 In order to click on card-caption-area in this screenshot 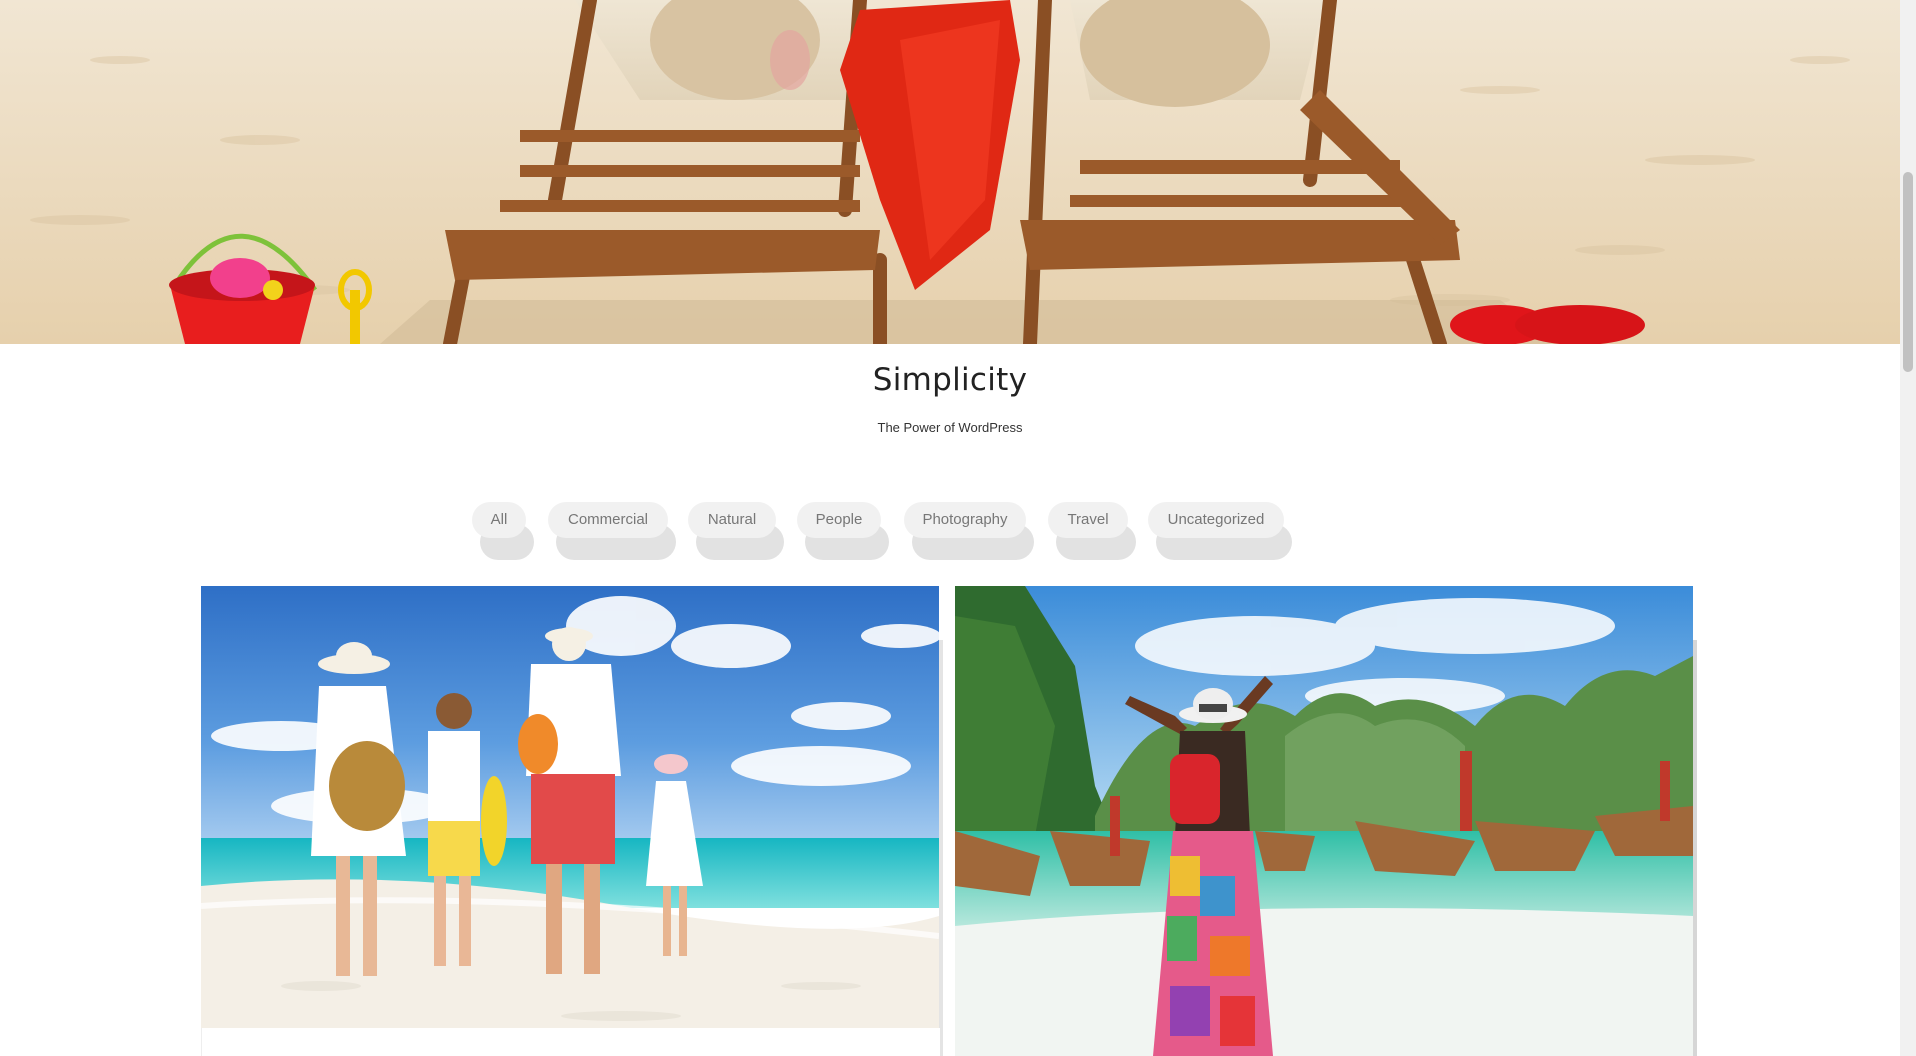, I will do `click(570, 1042)`.